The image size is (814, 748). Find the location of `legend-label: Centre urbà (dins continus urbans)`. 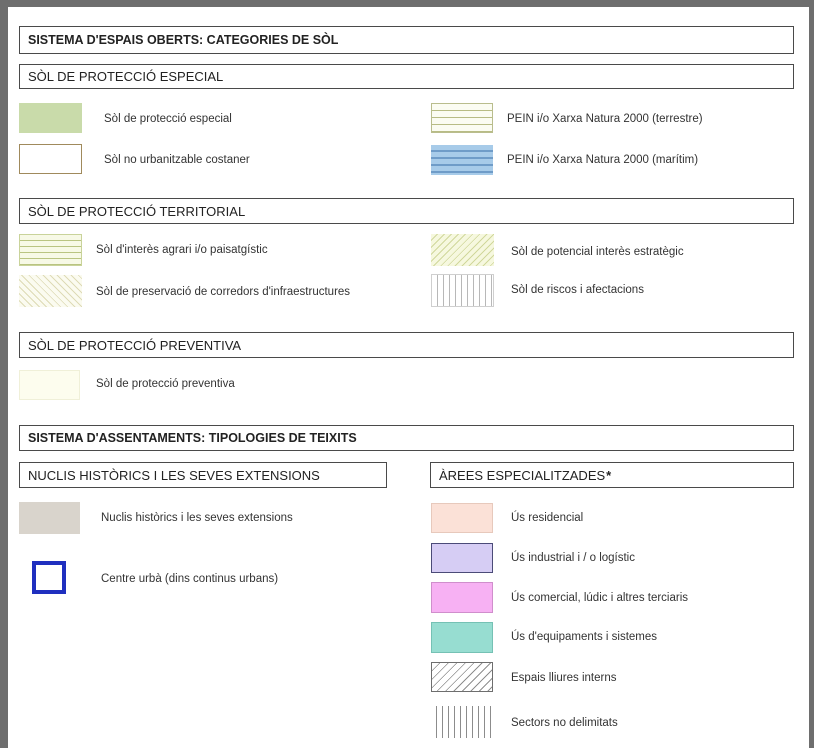

legend-label: Centre urbà (dins continus urbans) is located at coordinates (190, 579).